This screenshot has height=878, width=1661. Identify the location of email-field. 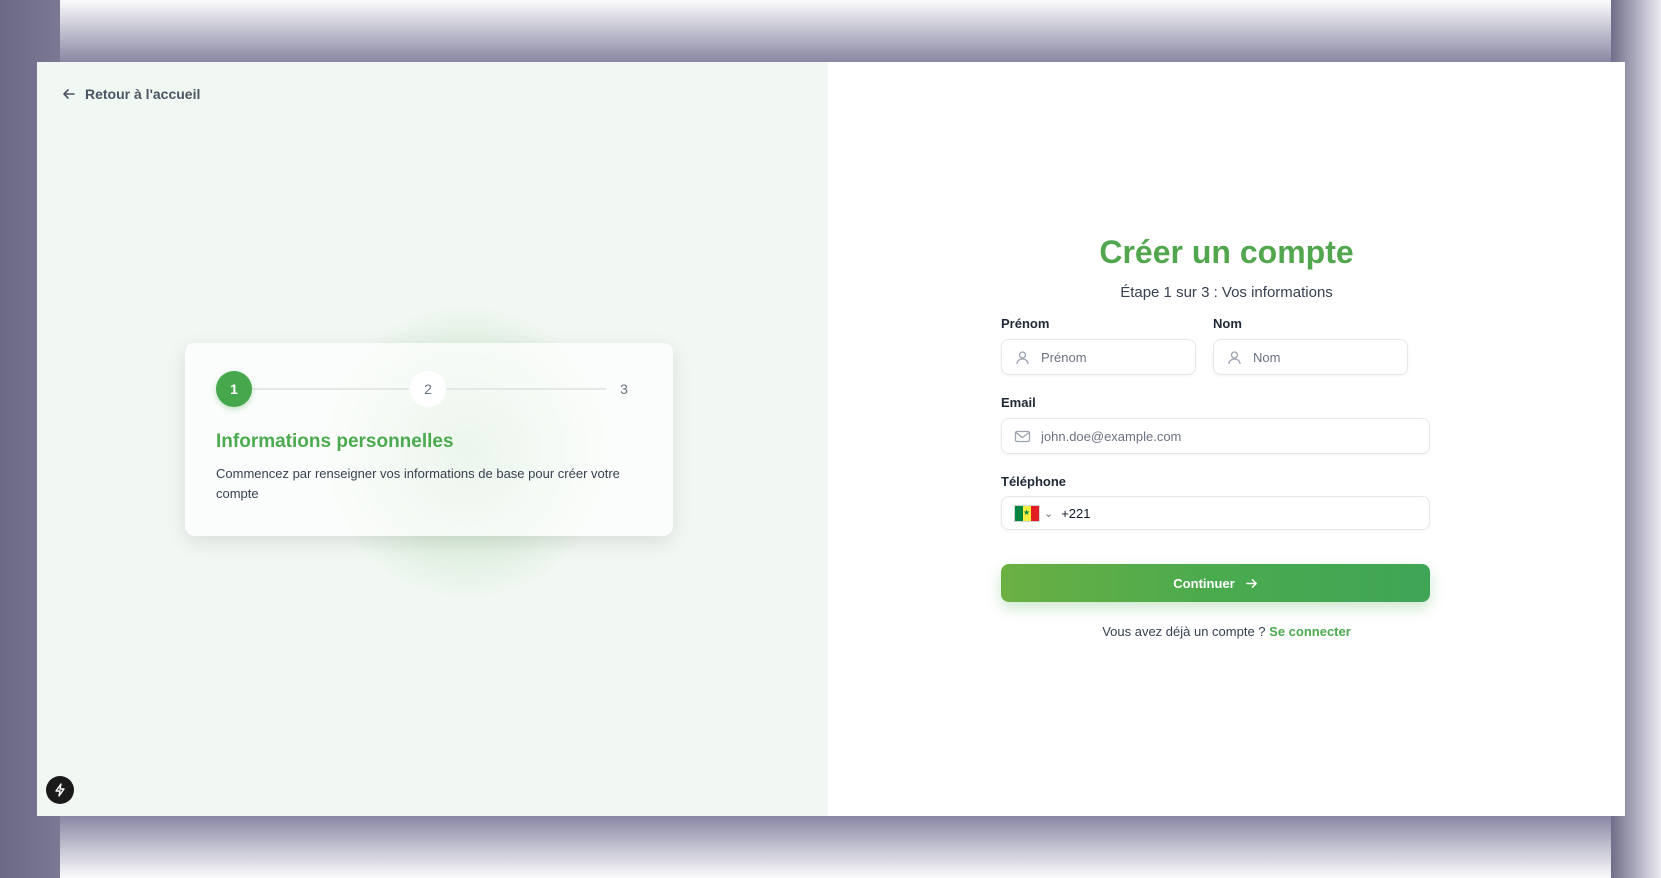
(1215, 436).